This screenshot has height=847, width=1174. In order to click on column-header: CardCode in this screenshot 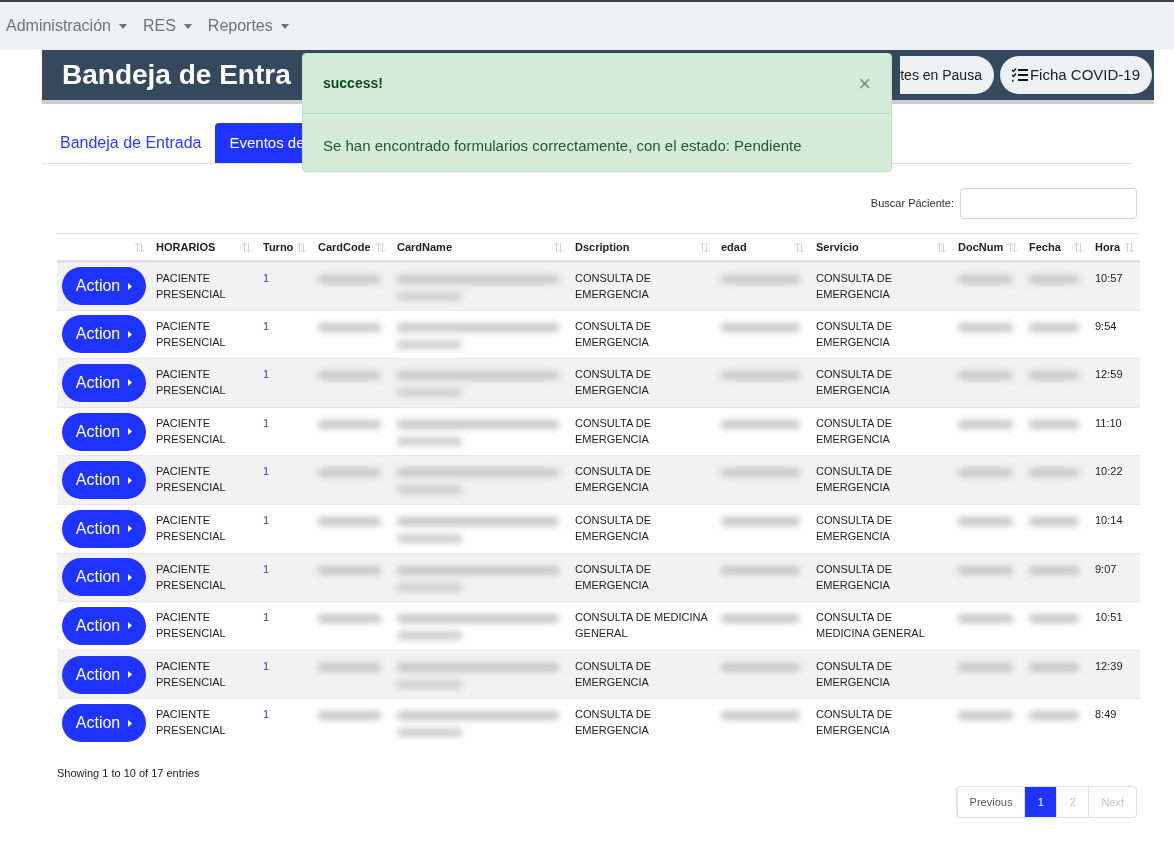, I will do `click(344, 247)`.